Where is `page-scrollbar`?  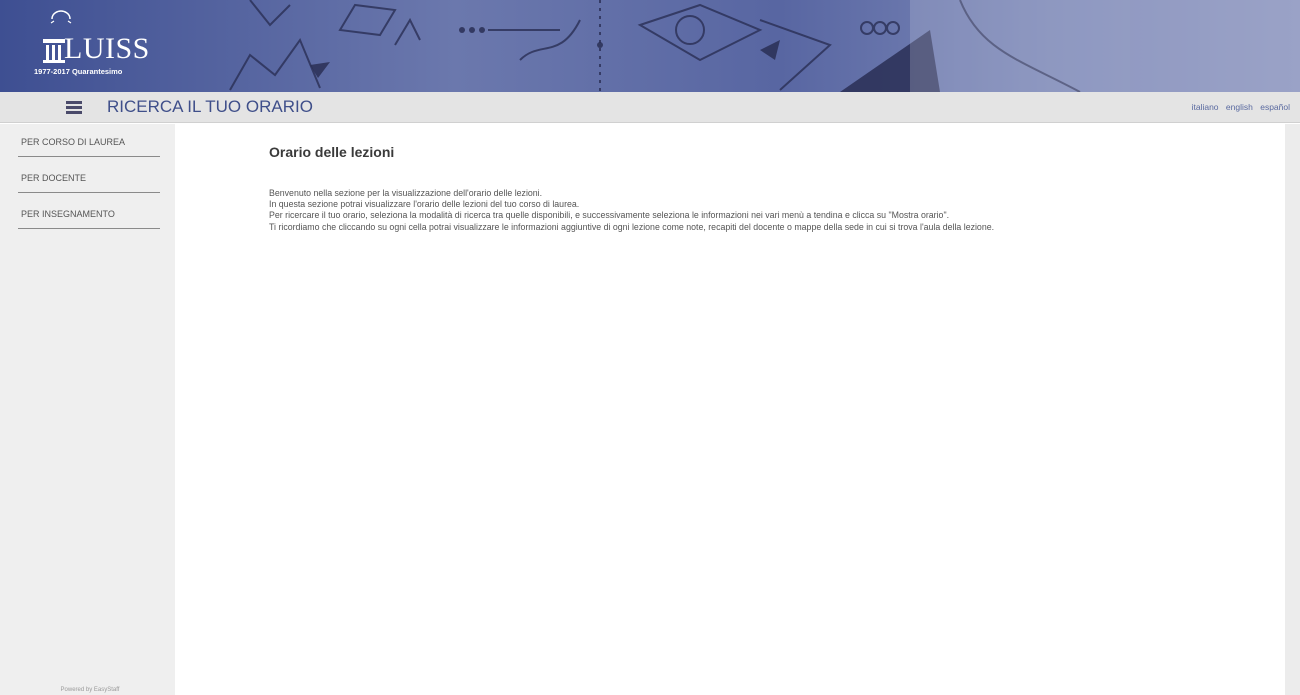
page-scrollbar is located at coordinates (1292, 409).